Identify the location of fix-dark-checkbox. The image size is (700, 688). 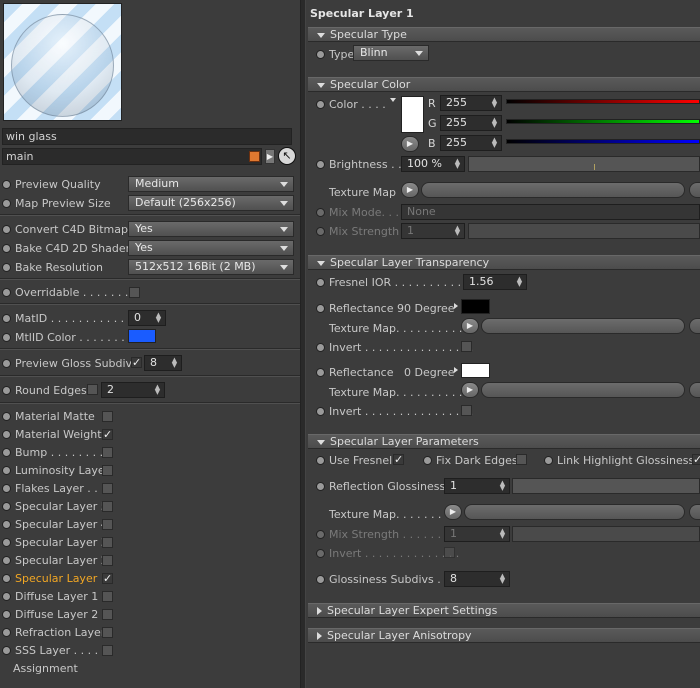
(521, 459).